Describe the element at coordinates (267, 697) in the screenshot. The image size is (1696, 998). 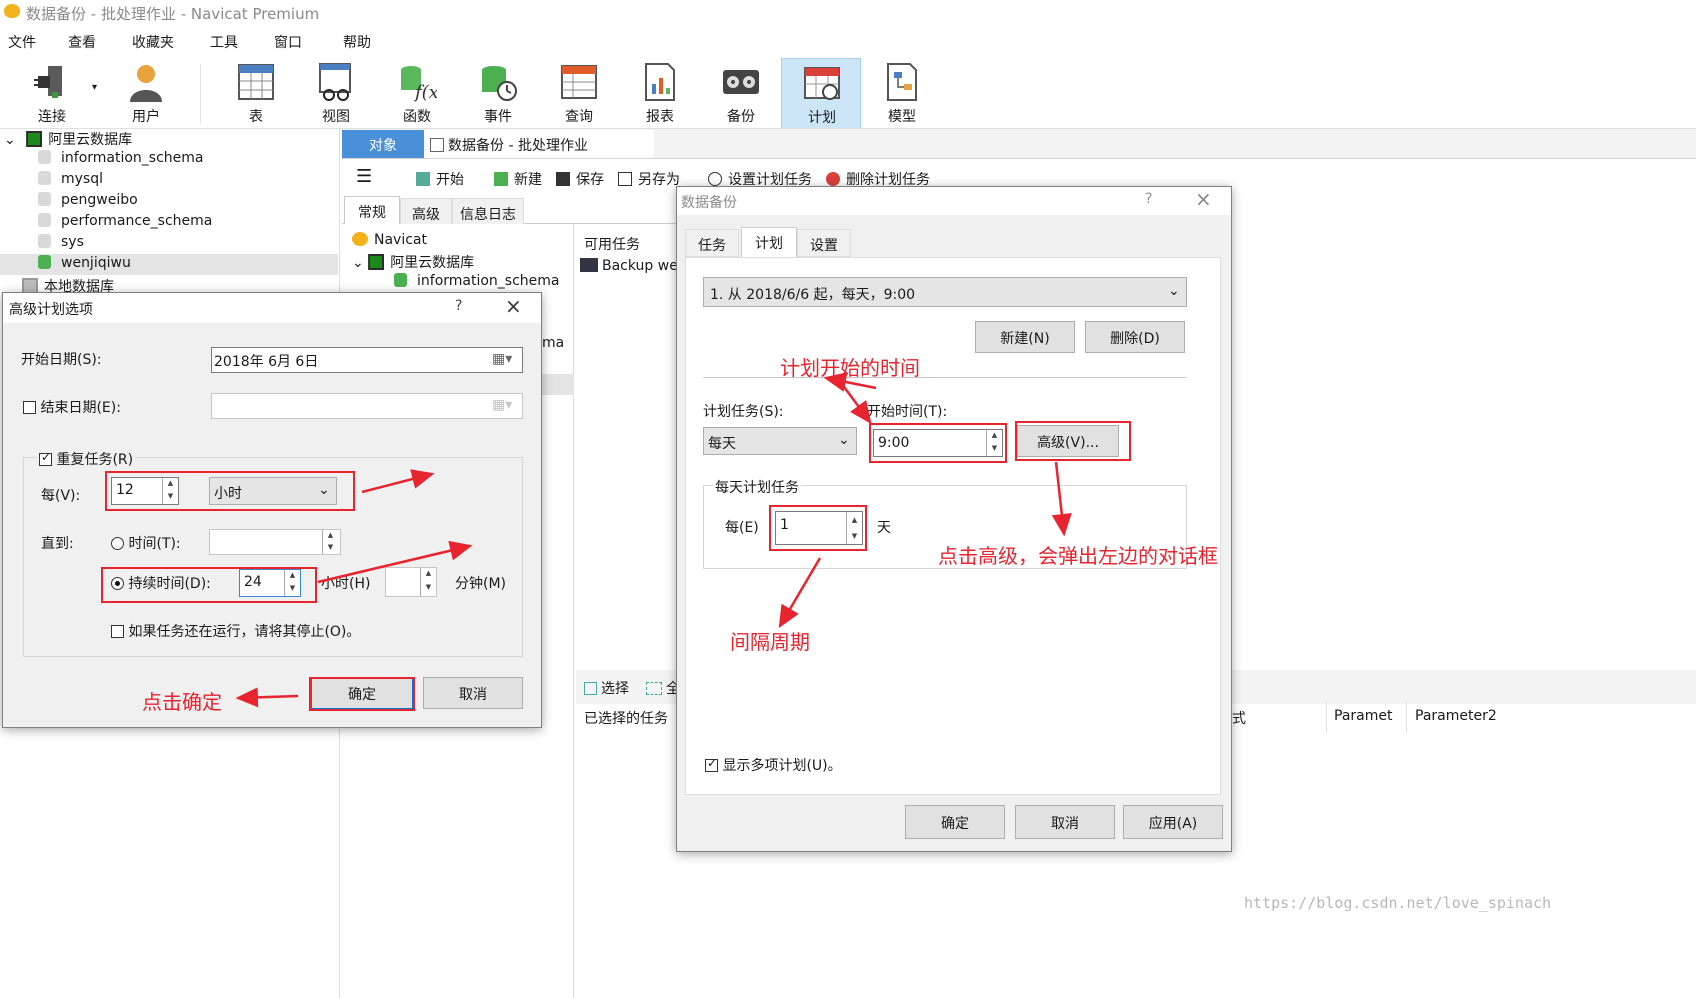
I see `arrow-ok` at that location.